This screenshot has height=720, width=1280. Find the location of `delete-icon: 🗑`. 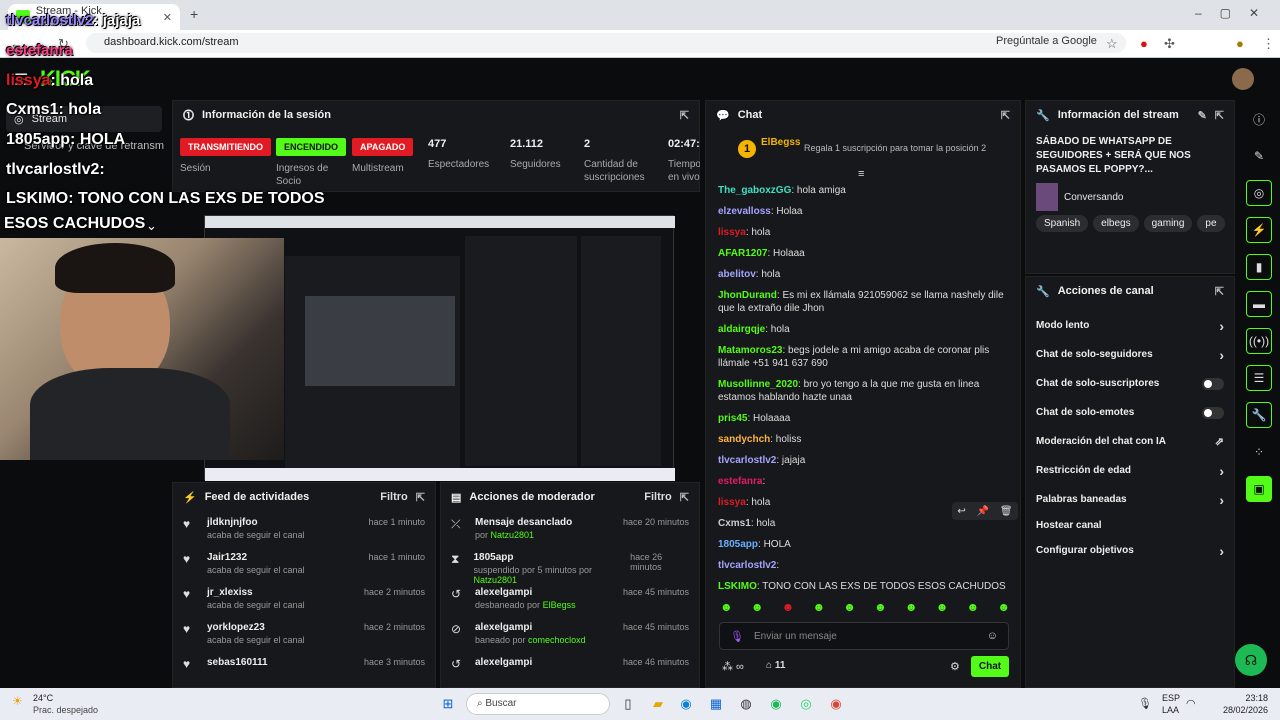

delete-icon: 🗑 is located at coordinates (1006, 511).